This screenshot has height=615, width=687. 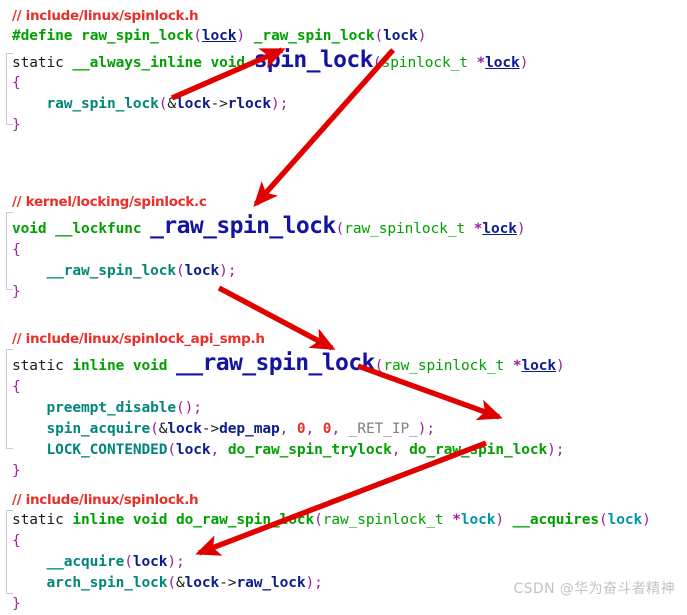 What do you see at coordinates (85, 562) in the screenshot?
I see `token-acquire: __acquire` at bounding box center [85, 562].